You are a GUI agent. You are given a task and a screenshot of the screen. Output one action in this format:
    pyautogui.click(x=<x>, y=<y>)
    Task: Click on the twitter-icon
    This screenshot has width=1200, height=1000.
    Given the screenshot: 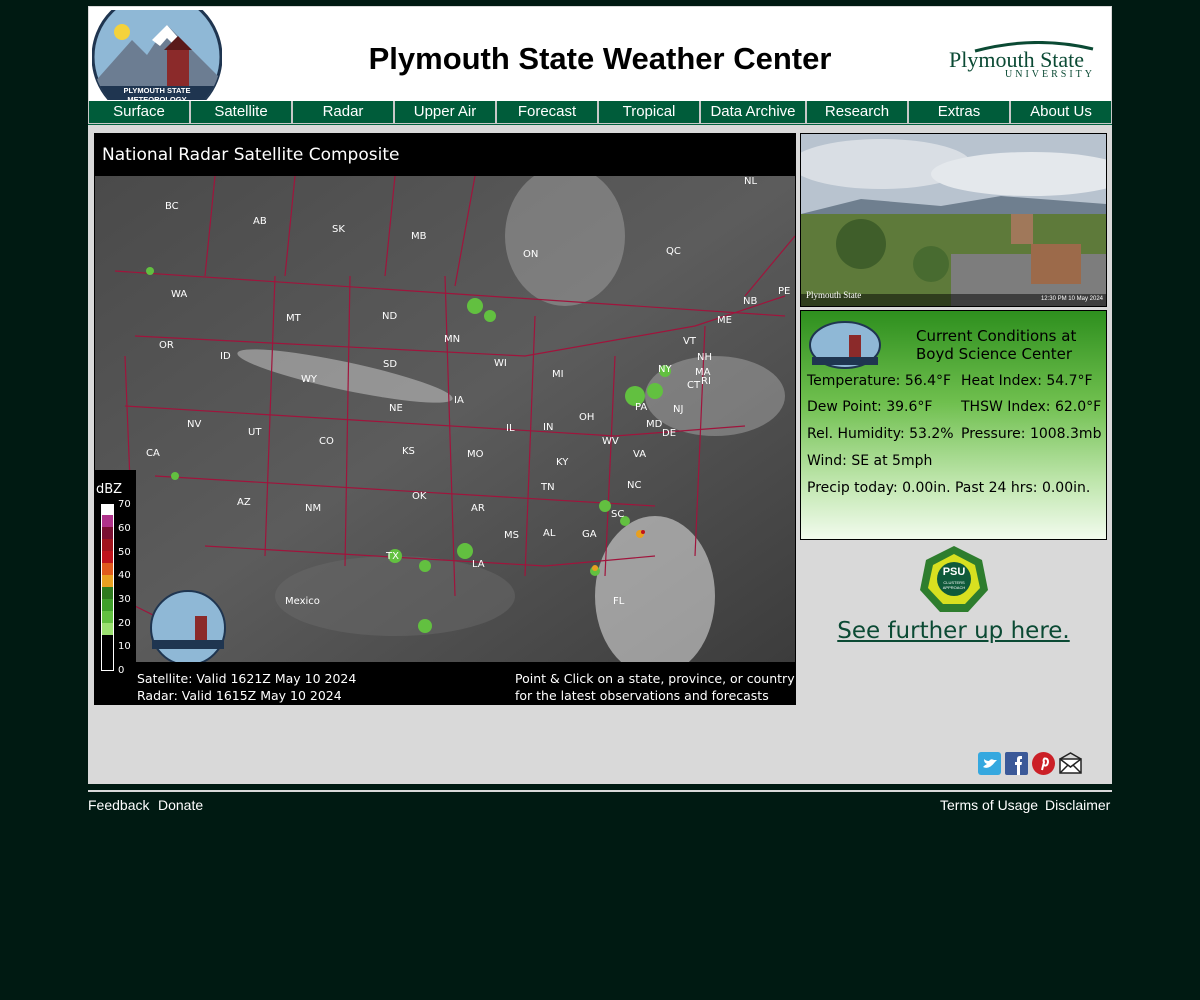 What is the action you would take?
    pyautogui.click(x=989, y=763)
    